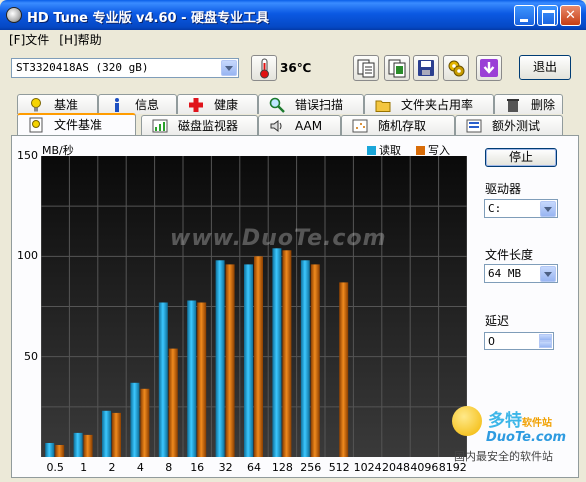 This screenshot has width=586, height=482. I want to click on options-icon, so click(456, 68).